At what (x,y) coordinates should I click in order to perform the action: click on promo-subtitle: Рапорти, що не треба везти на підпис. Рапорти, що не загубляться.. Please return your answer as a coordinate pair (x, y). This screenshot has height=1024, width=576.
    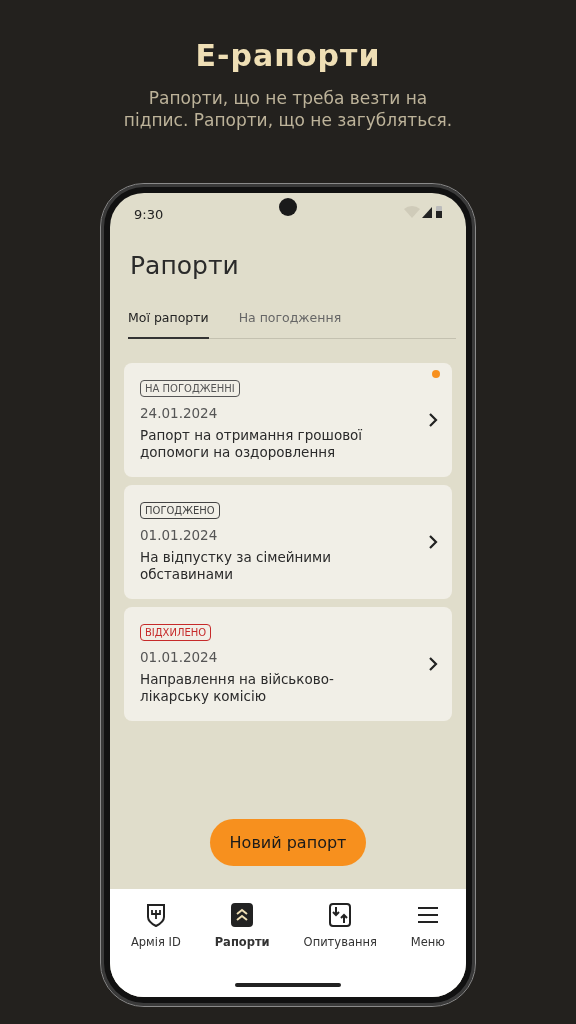
    Looking at the image, I should click on (288, 109).